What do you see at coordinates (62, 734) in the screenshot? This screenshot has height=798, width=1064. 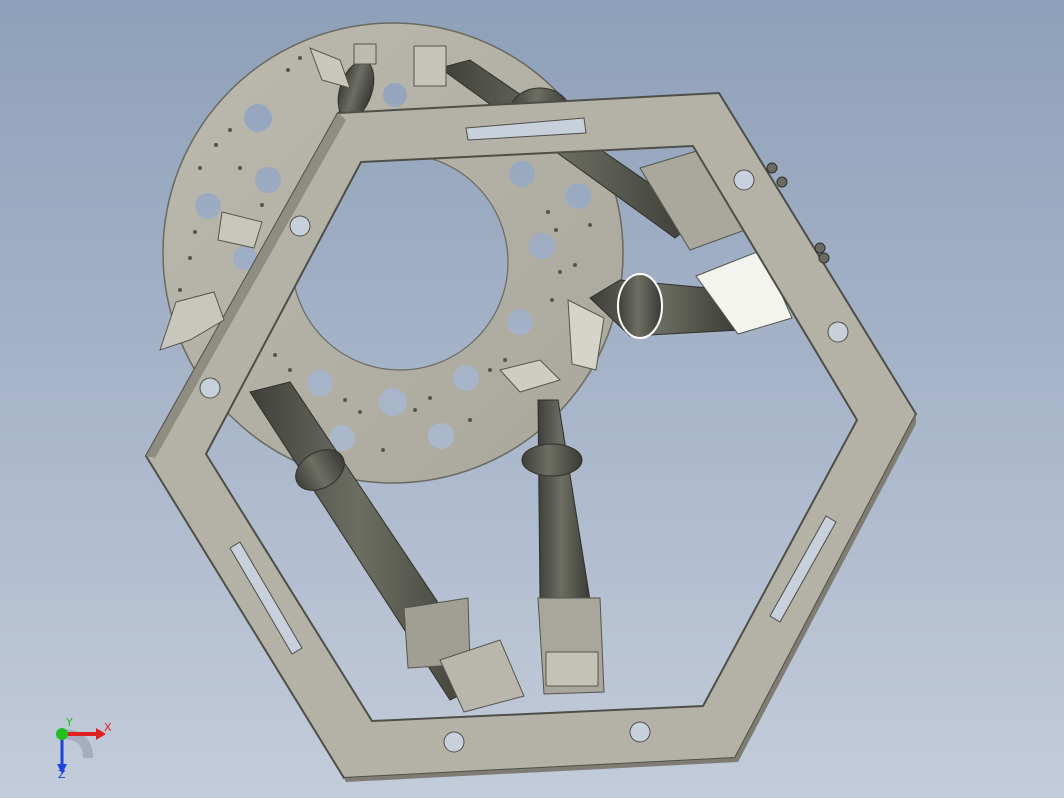 I see `y-axis-dot` at bounding box center [62, 734].